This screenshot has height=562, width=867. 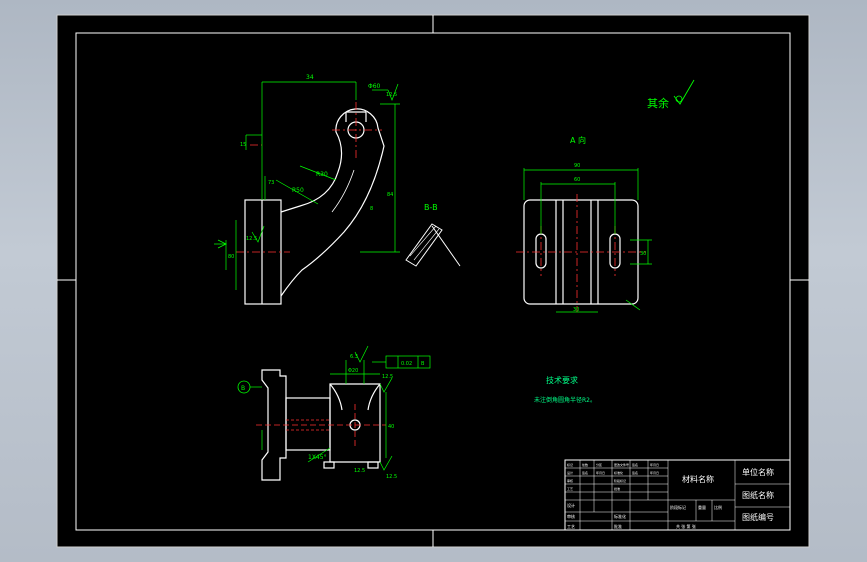 I want to click on svg-text: 分区, so click(x=599, y=464).